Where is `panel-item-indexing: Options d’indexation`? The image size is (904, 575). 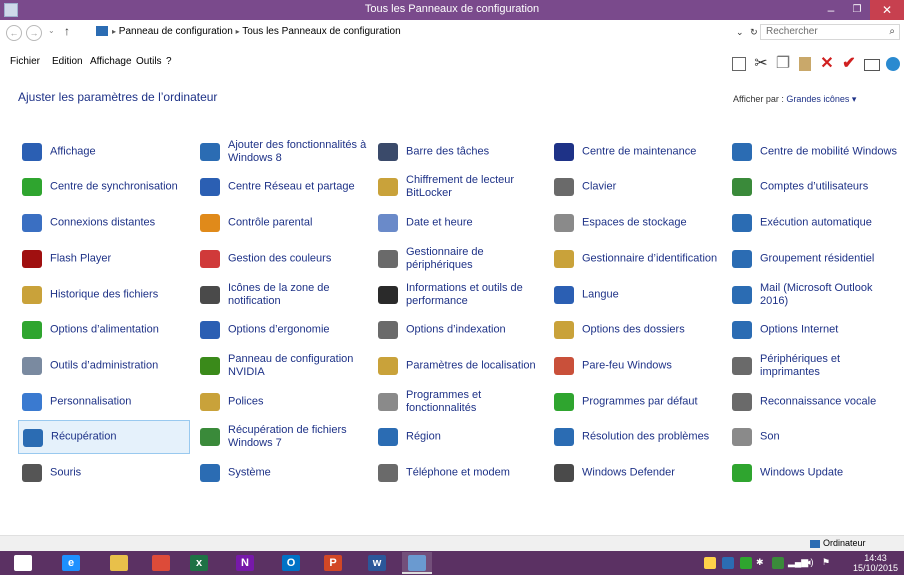
panel-item-indexing: Options d’indexation is located at coordinates (460, 330).